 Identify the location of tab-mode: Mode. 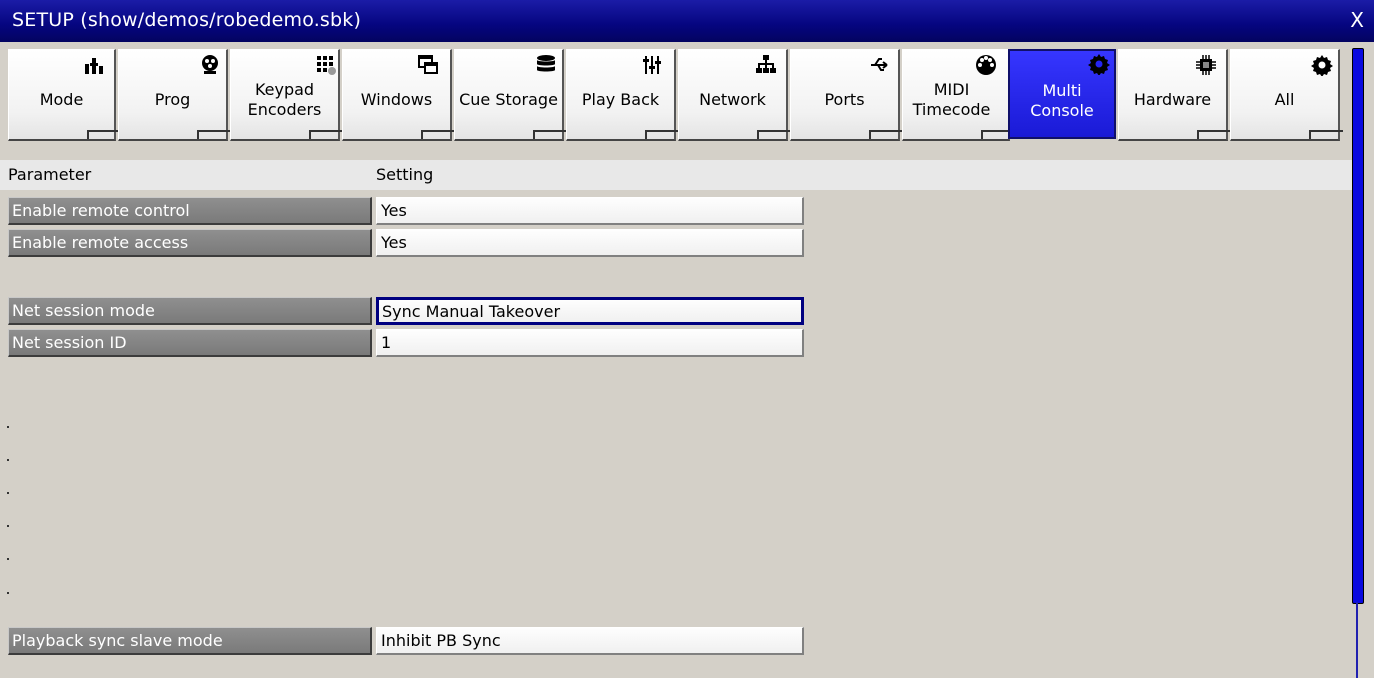
(64, 95).